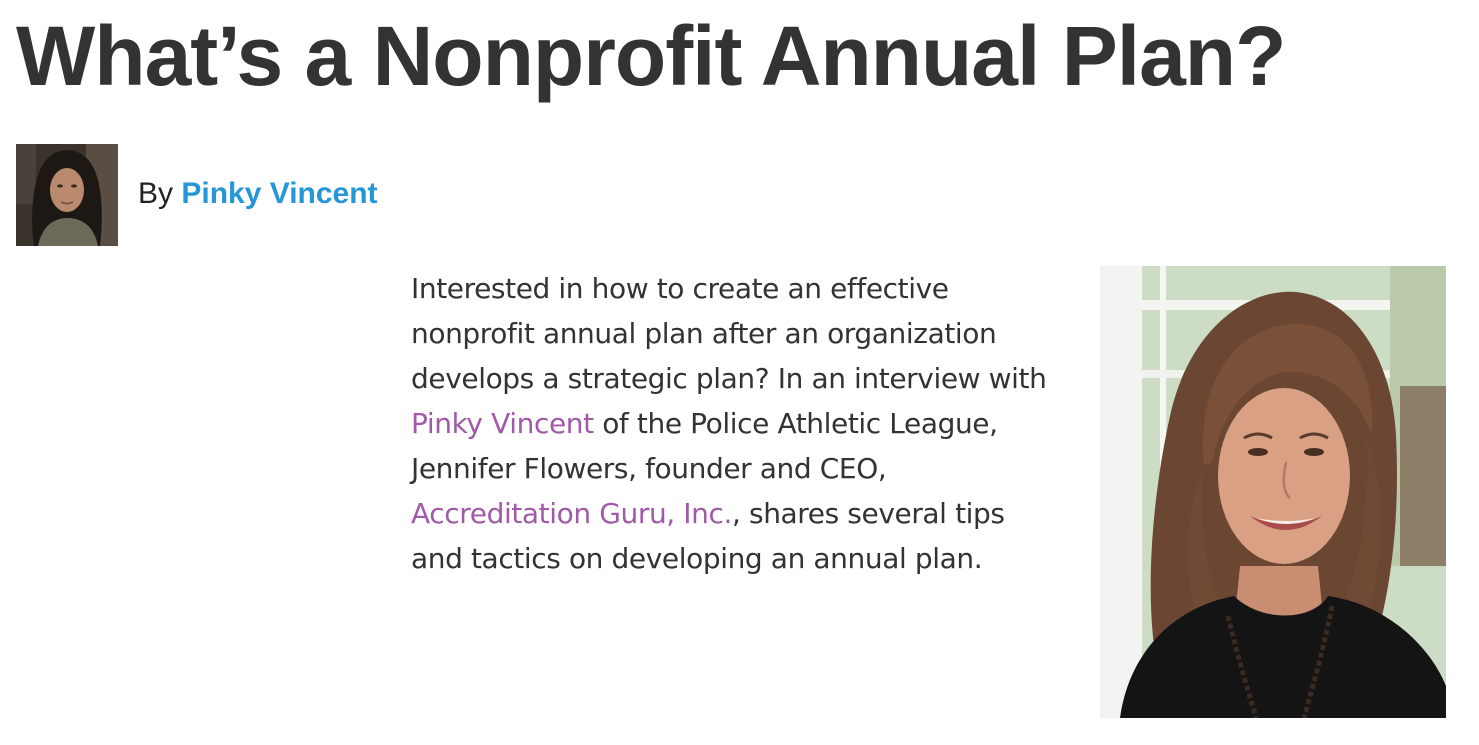 Image resolution: width=1479 pixels, height=745 pixels. Describe the element at coordinates (502, 423) in the screenshot. I see `pinky-vincent-link: Pinky Vincent` at that location.